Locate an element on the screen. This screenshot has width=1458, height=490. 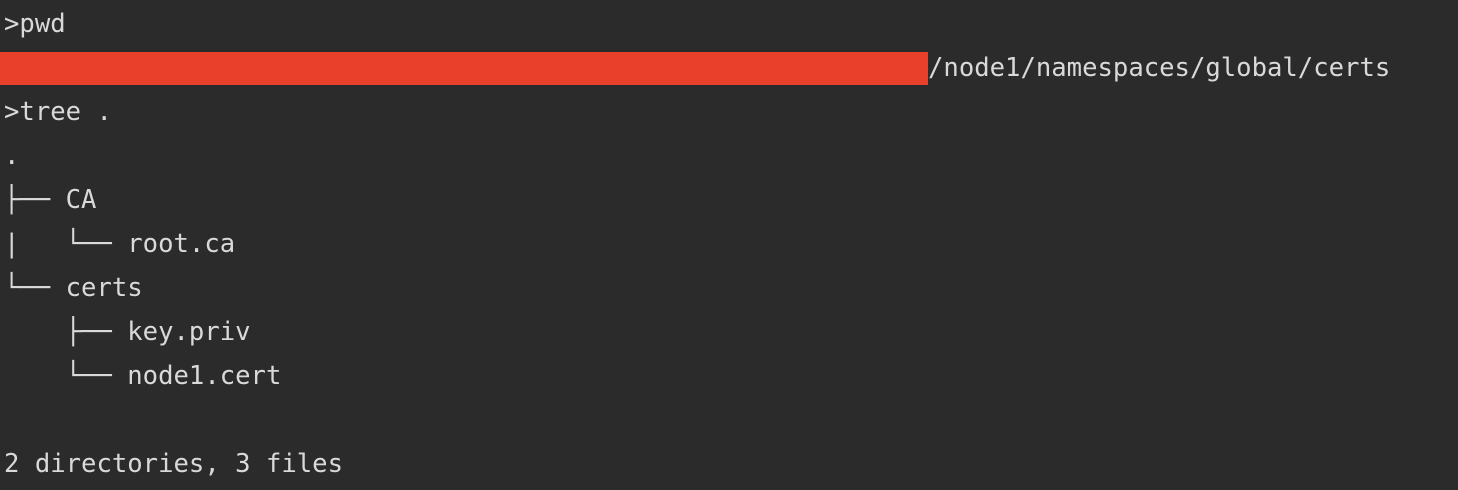
tree-node1-cert-file: └── node1.cert is located at coordinates (143, 376).